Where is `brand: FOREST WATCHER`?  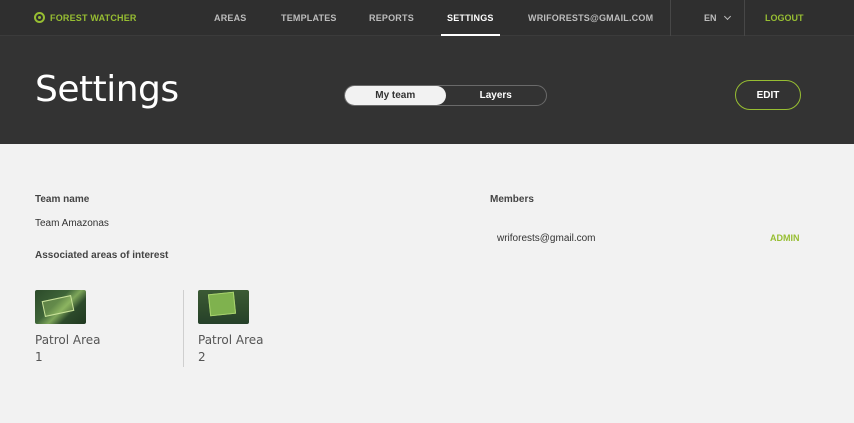 brand: FOREST WATCHER is located at coordinates (85, 17).